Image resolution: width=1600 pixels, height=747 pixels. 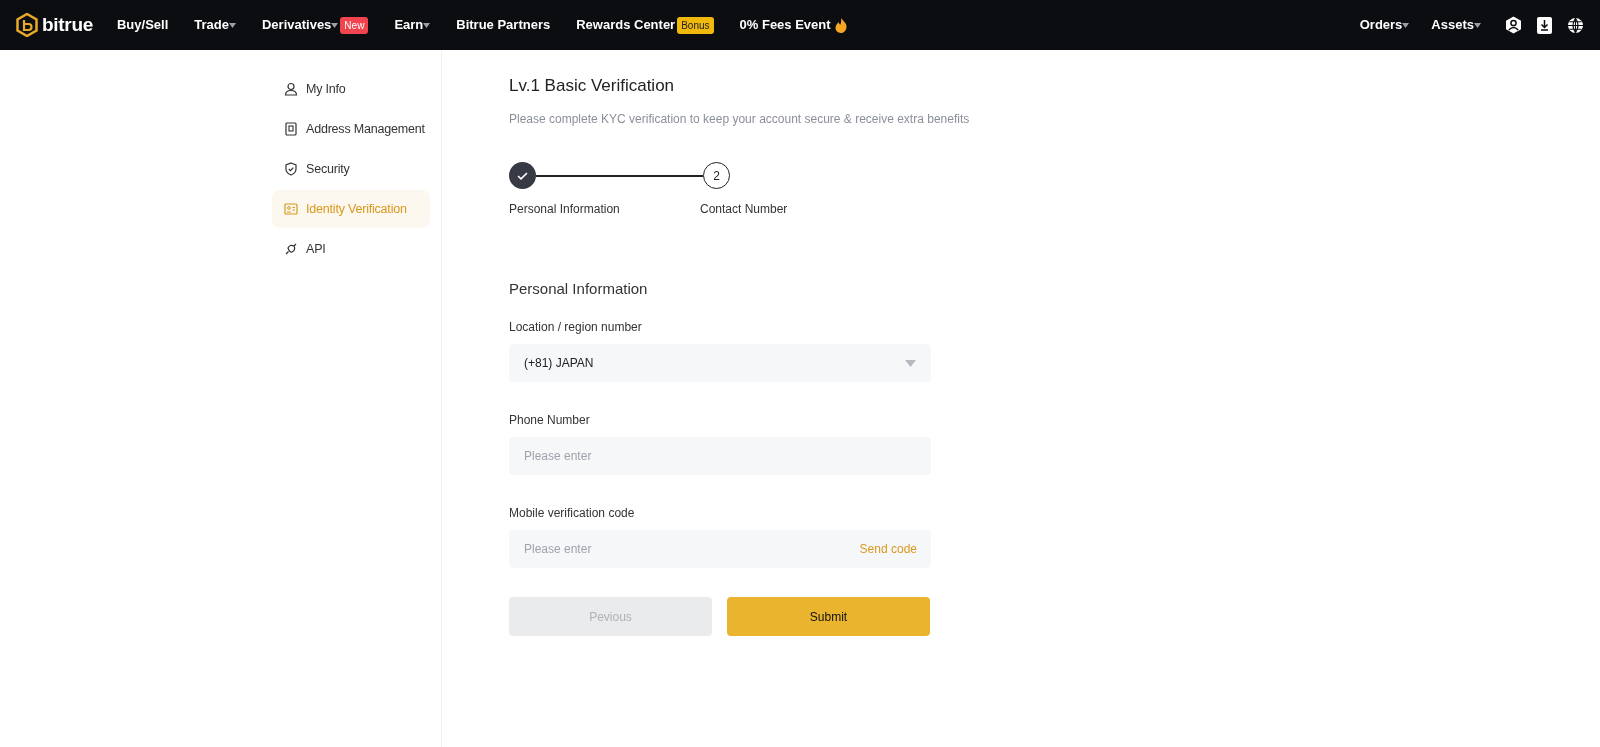 I want to click on page-subtitle: Please complete KYC verification to keep your account secure & receive extra benefits, so click(x=740, y=120).